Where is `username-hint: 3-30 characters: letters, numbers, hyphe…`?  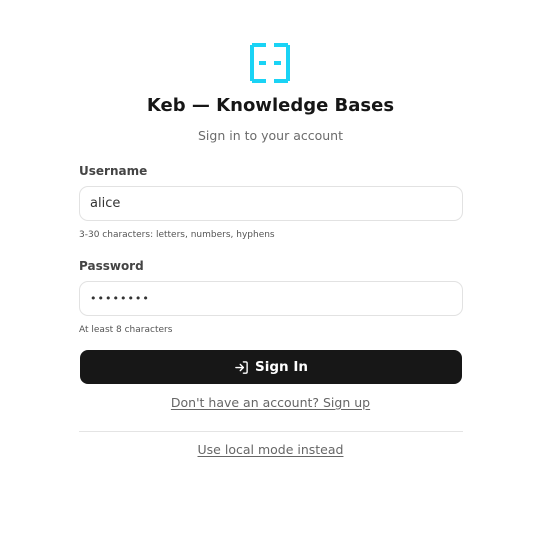
username-hint: 3-30 characters: letters, numbers, hyphe… is located at coordinates (177, 235).